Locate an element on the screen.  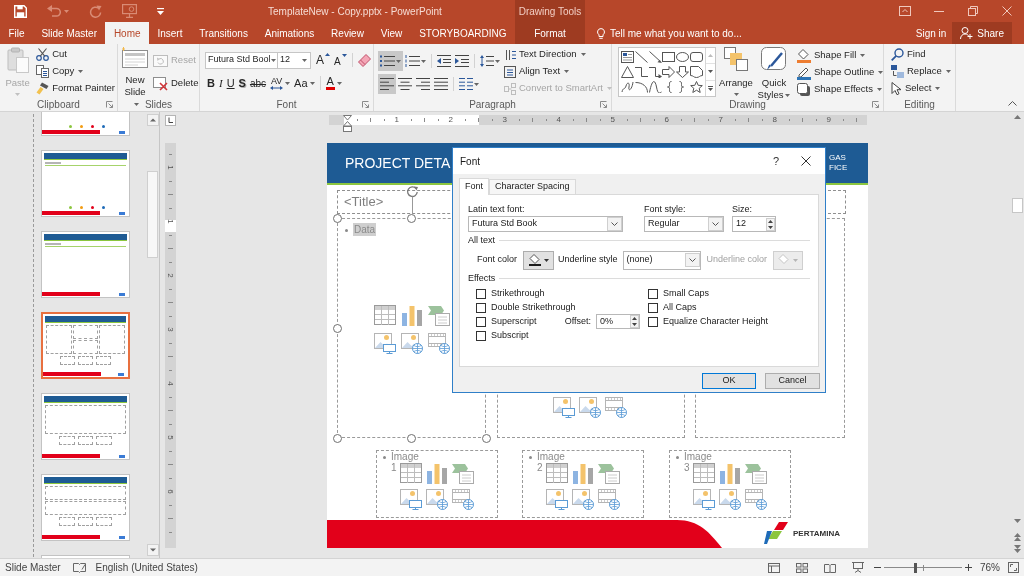
close-icon is located at coordinates (806, 161).